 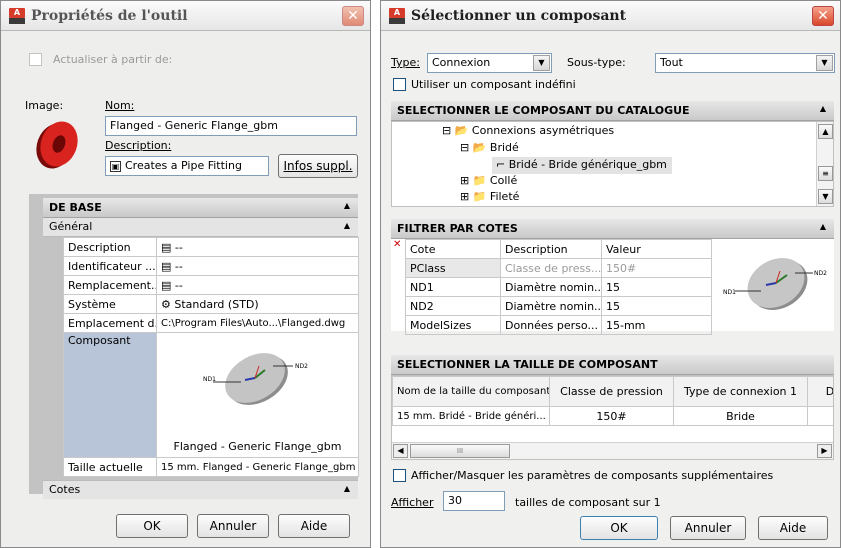 I want to click on scroll-grip: III, so click(x=460, y=451).